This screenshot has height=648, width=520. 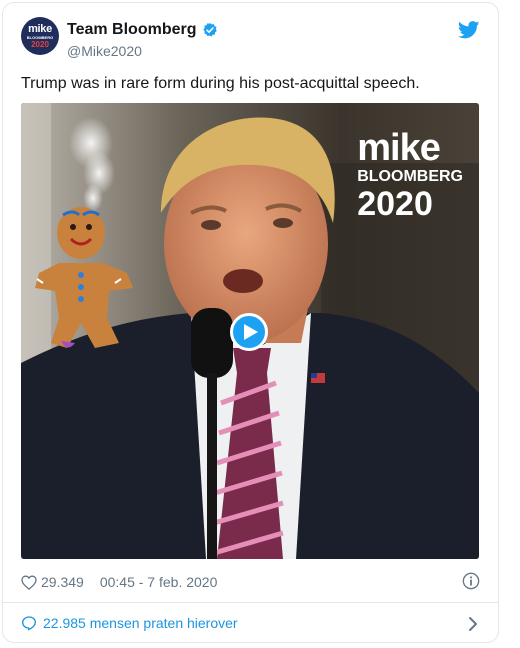 What do you see at coordinates (469, 30) in the screenshot?
I see `twitter-bird-icon` at bounding box center [469, 30].